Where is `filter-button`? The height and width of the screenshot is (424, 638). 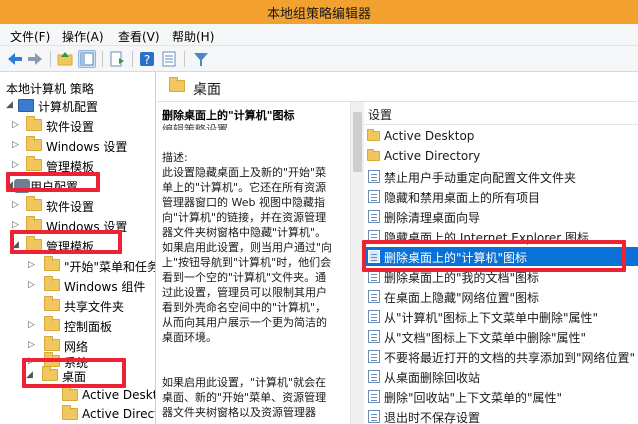
filter-button is located at coordinates (201, 59).